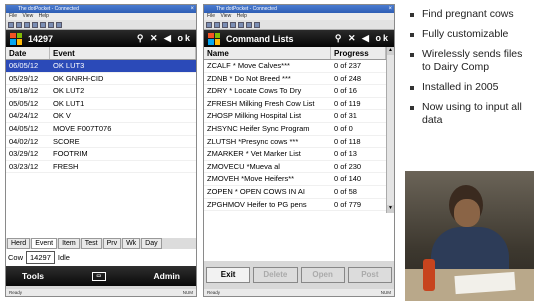  I want to click on row-progress: 0 of 119, so click(347, 103).